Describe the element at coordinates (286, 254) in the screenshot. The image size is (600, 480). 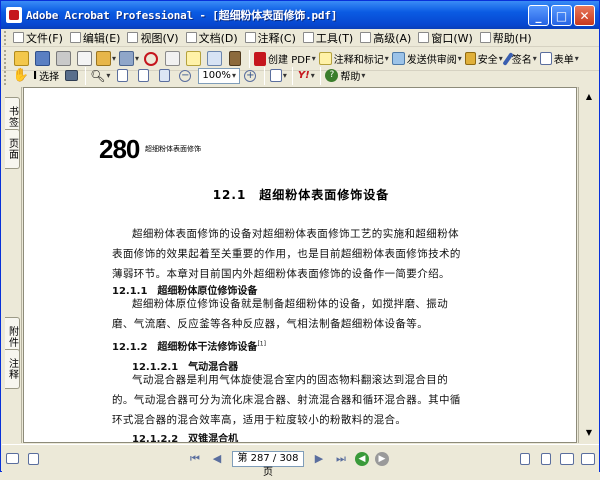
I see `text-line: 表面修饰的效果起着至关重要的作用，也是目前超细粉体表面修饰技术的` at that location.